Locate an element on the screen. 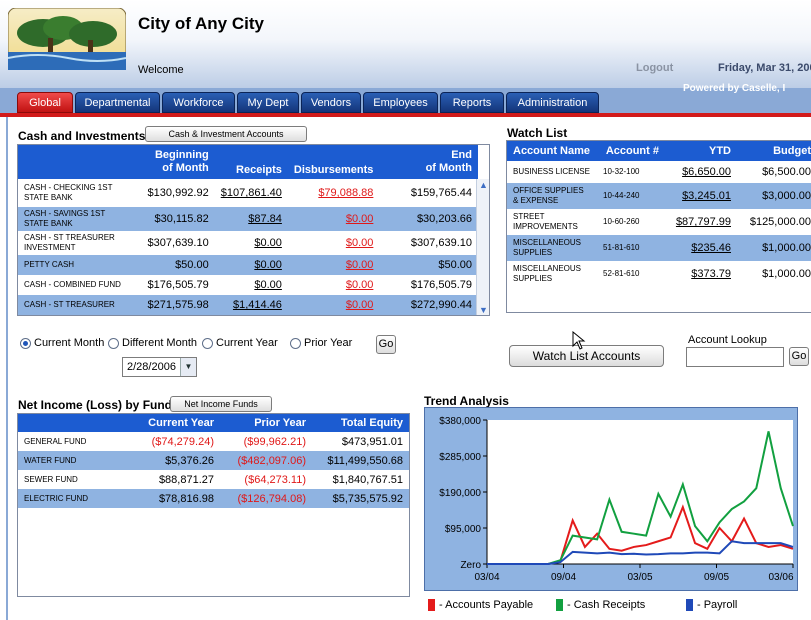  logout-link: Logout is located at coordinates (654, 68).